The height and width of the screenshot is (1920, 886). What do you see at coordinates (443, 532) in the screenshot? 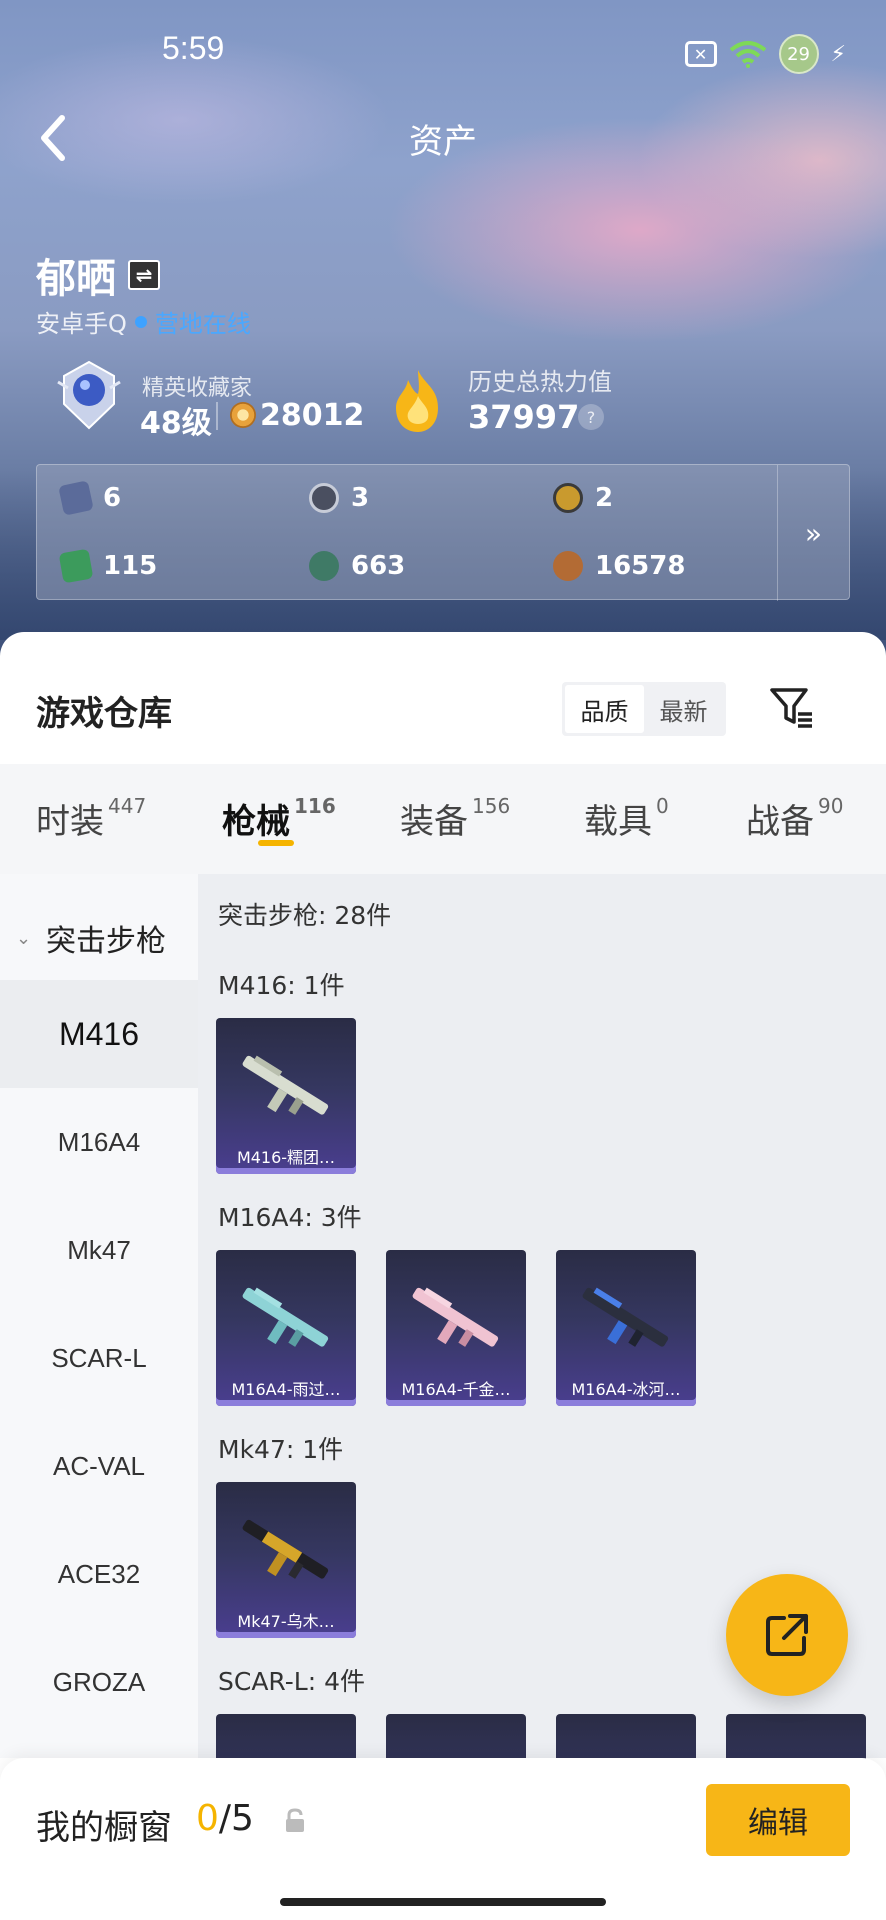
I see `resources-panel: 6 3 2 115 663 16578 »` at bounding box center [443, 532].